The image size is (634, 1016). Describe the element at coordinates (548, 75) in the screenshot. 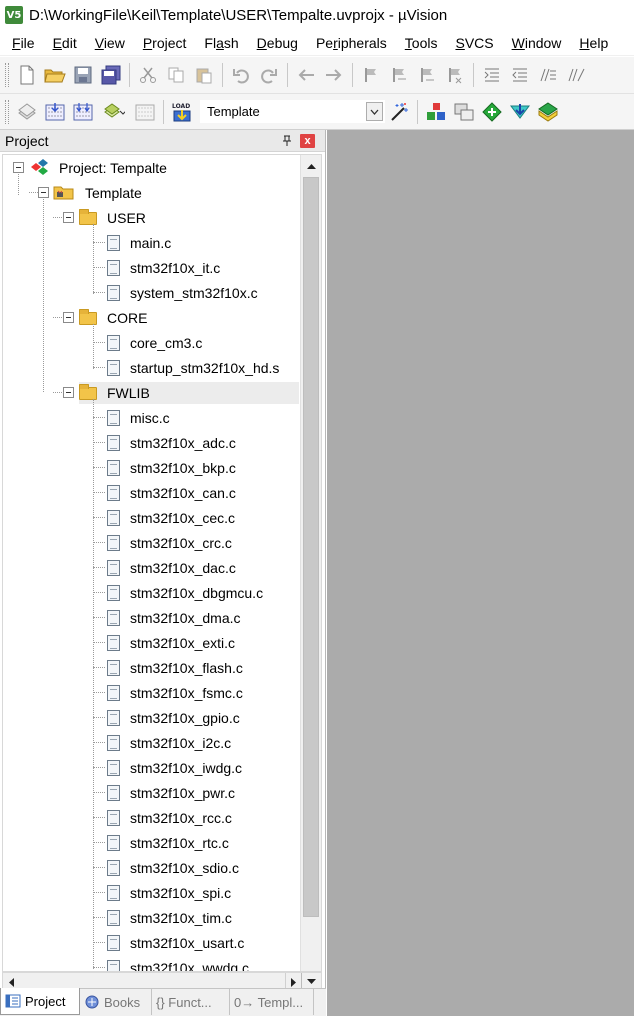

I see `comment-button` at that location.